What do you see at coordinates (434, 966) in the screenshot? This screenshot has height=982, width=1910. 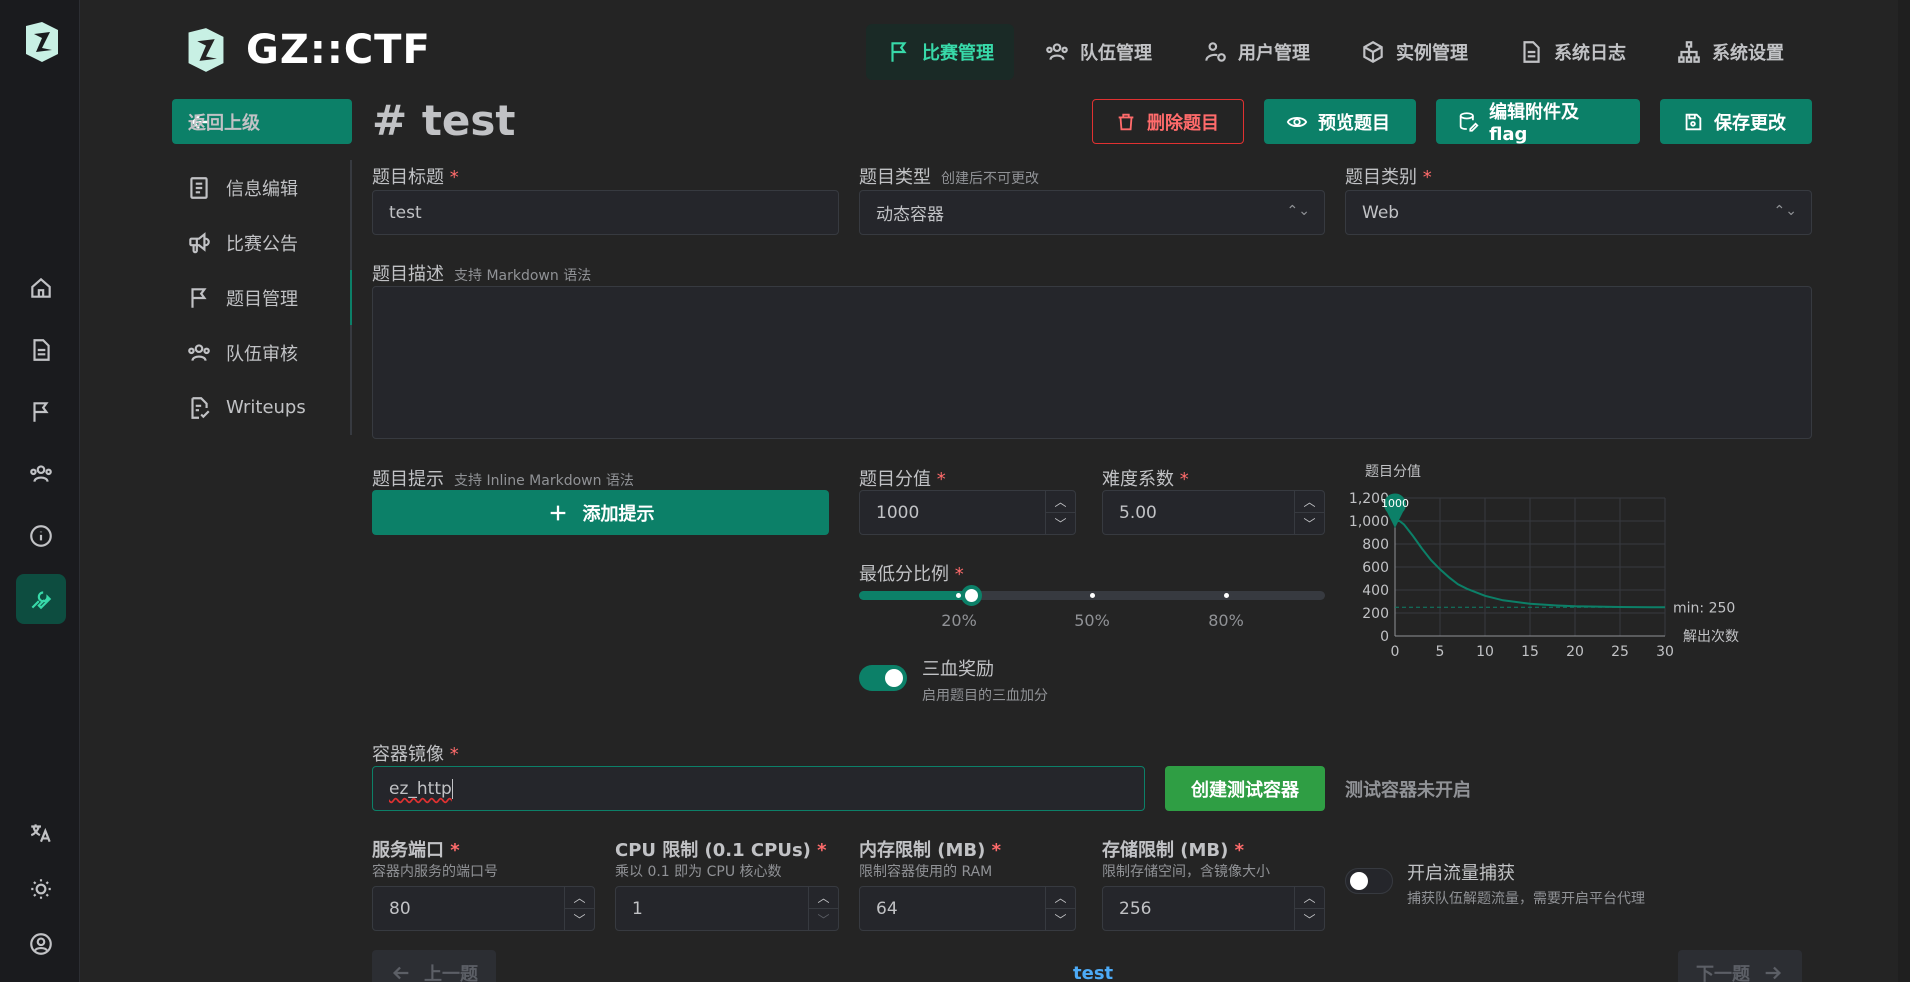 I see `prev-challenge-button: 上一题` at bounding box center [434, 966].